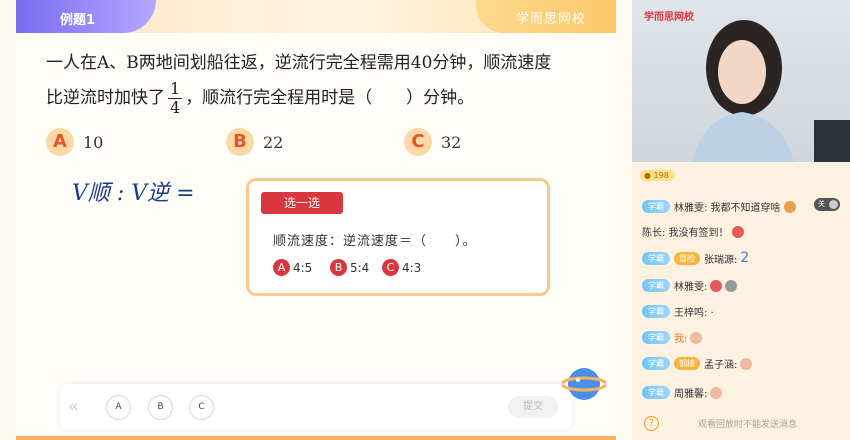 The width and height of the screenshot is (850, 440). I want to click on fraction-denominator: 4, so click(175, 107).